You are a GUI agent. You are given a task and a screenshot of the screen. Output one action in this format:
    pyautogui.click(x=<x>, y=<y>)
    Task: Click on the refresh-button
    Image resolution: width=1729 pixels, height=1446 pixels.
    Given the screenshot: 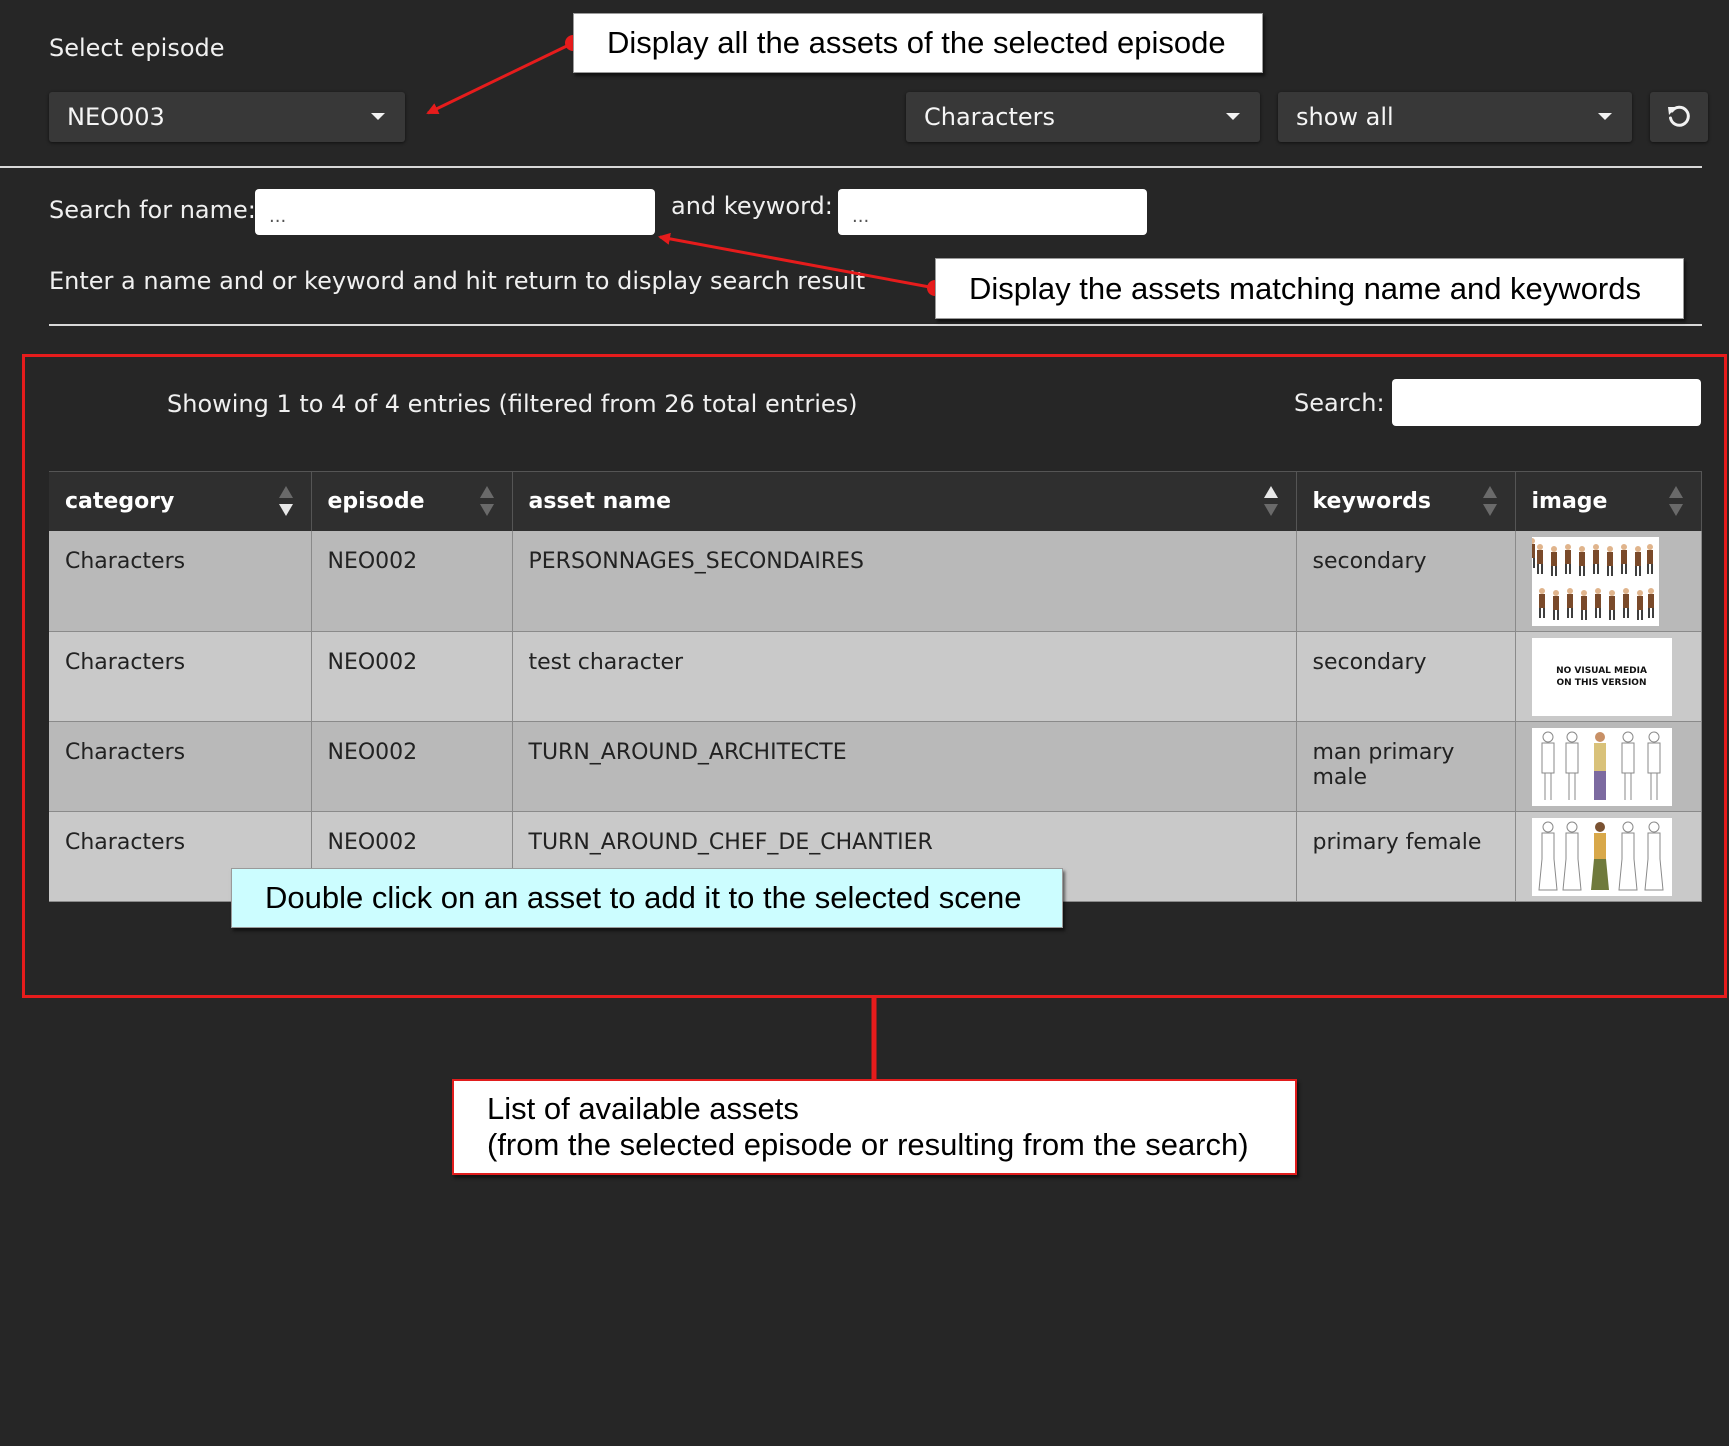 What is the action you would take?
    pyautogui.click(x=1679, y=117)
    